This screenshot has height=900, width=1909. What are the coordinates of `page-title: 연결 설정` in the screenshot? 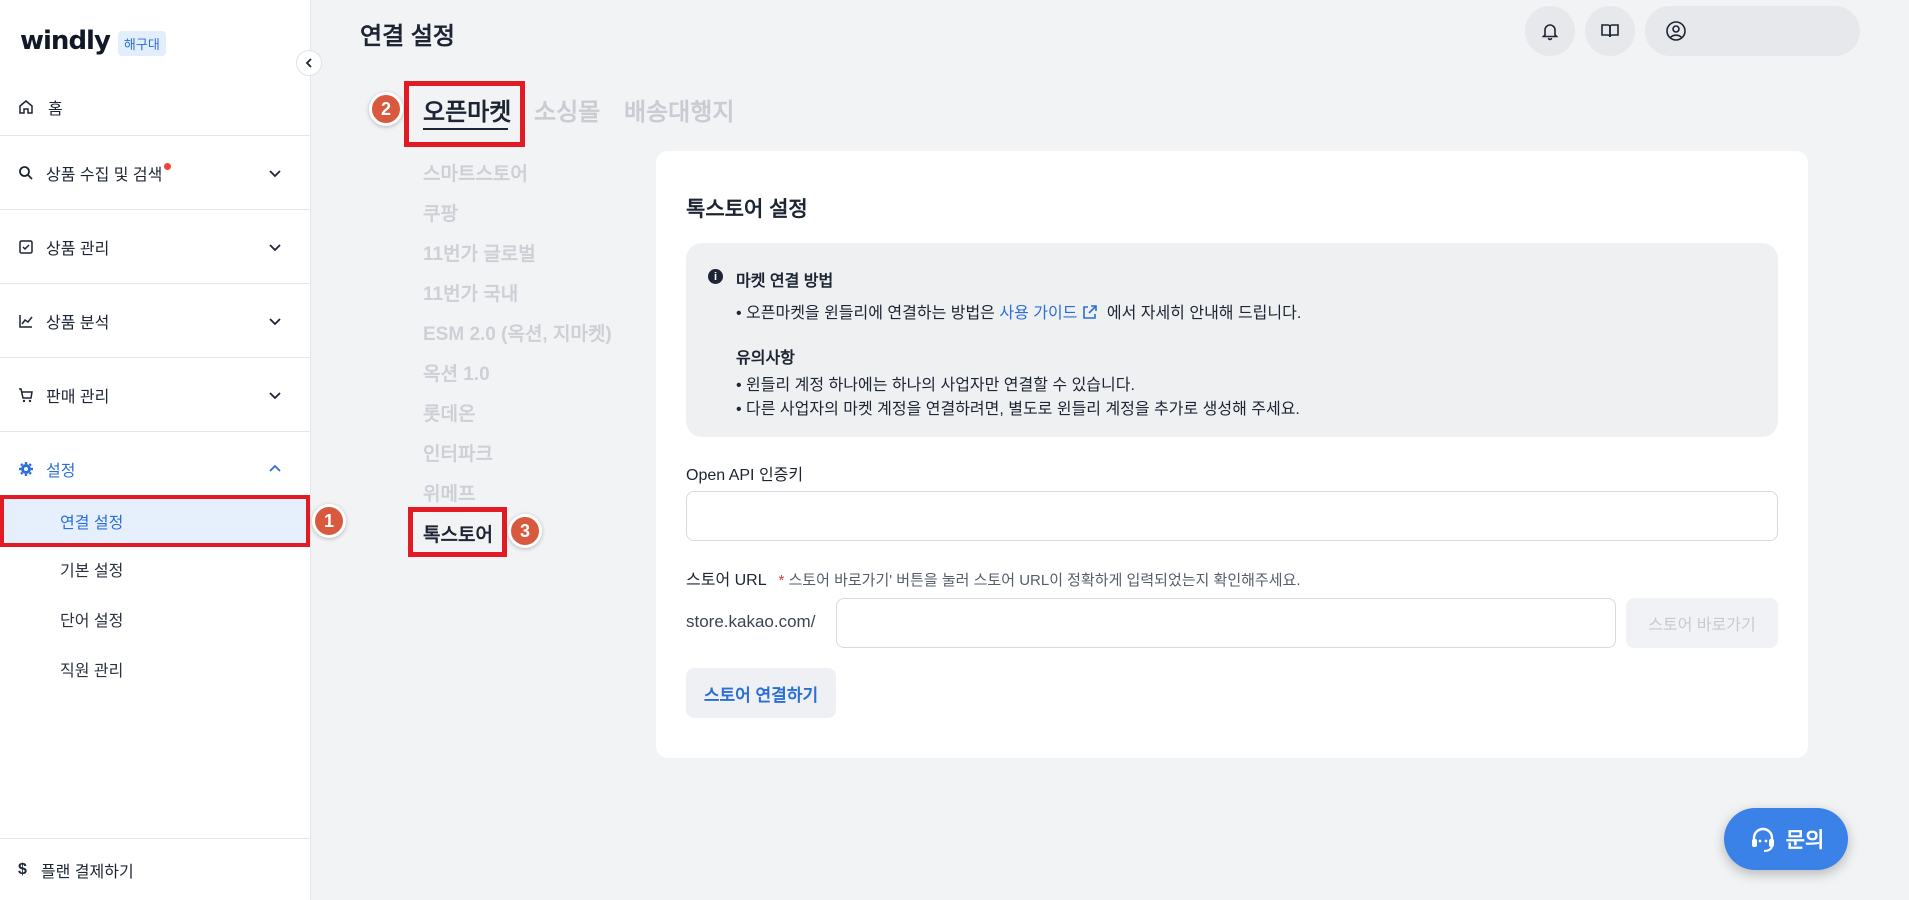 It's located at (407, 36).